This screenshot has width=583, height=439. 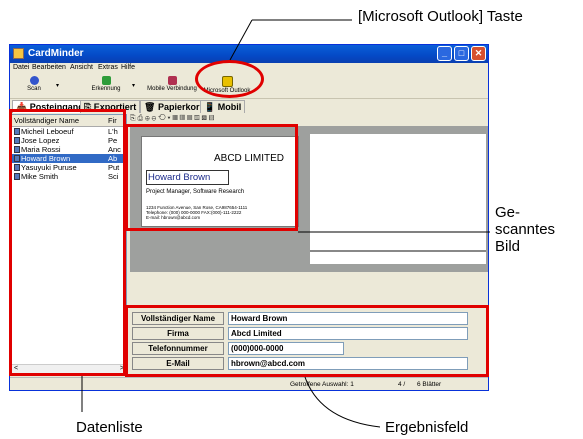 I want to click on result-field-leader-line, so click(x=342, y=402).